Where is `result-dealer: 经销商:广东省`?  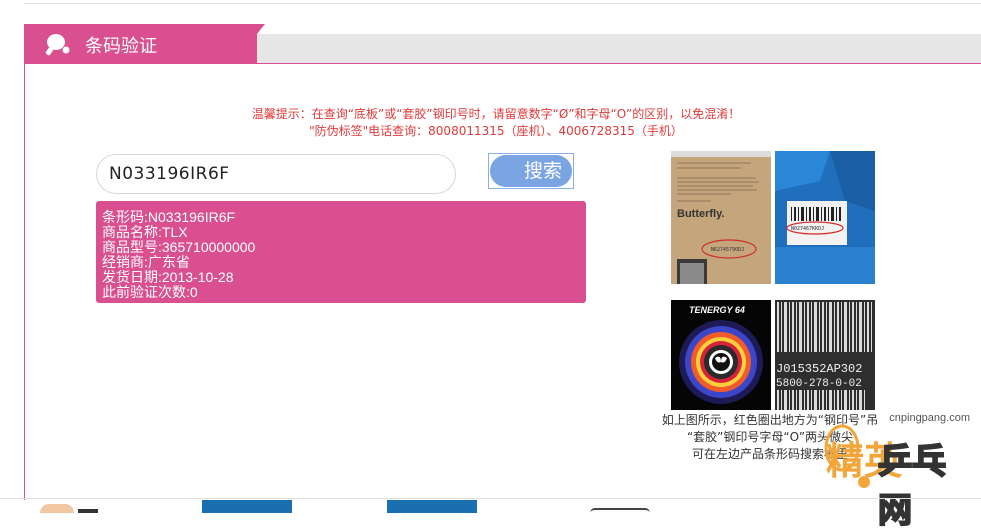 result-dealer: 经销商:广东省 is located at coordinates (146, 262).